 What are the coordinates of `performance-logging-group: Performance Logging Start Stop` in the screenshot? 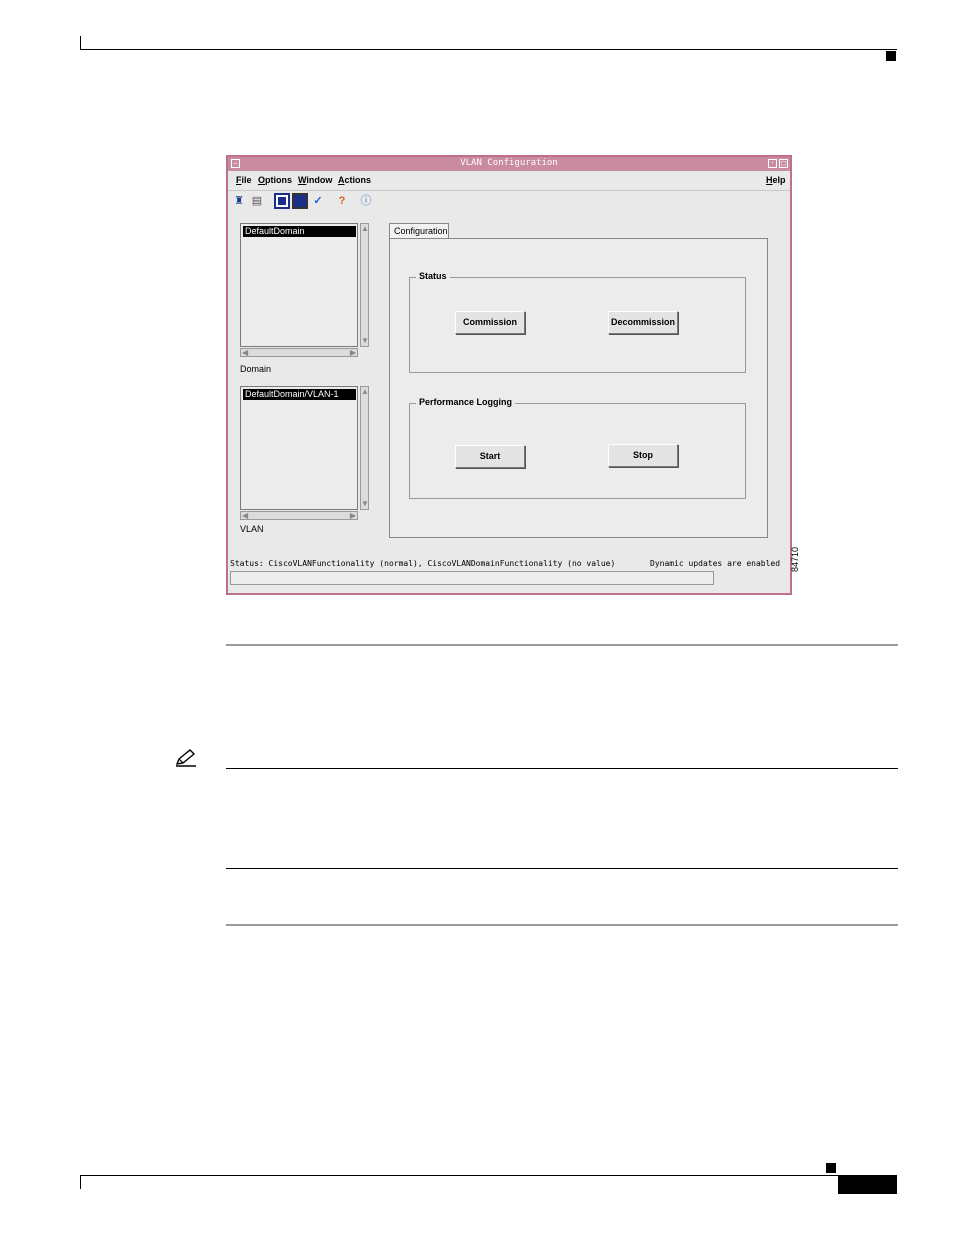 It's located at (577, 448).